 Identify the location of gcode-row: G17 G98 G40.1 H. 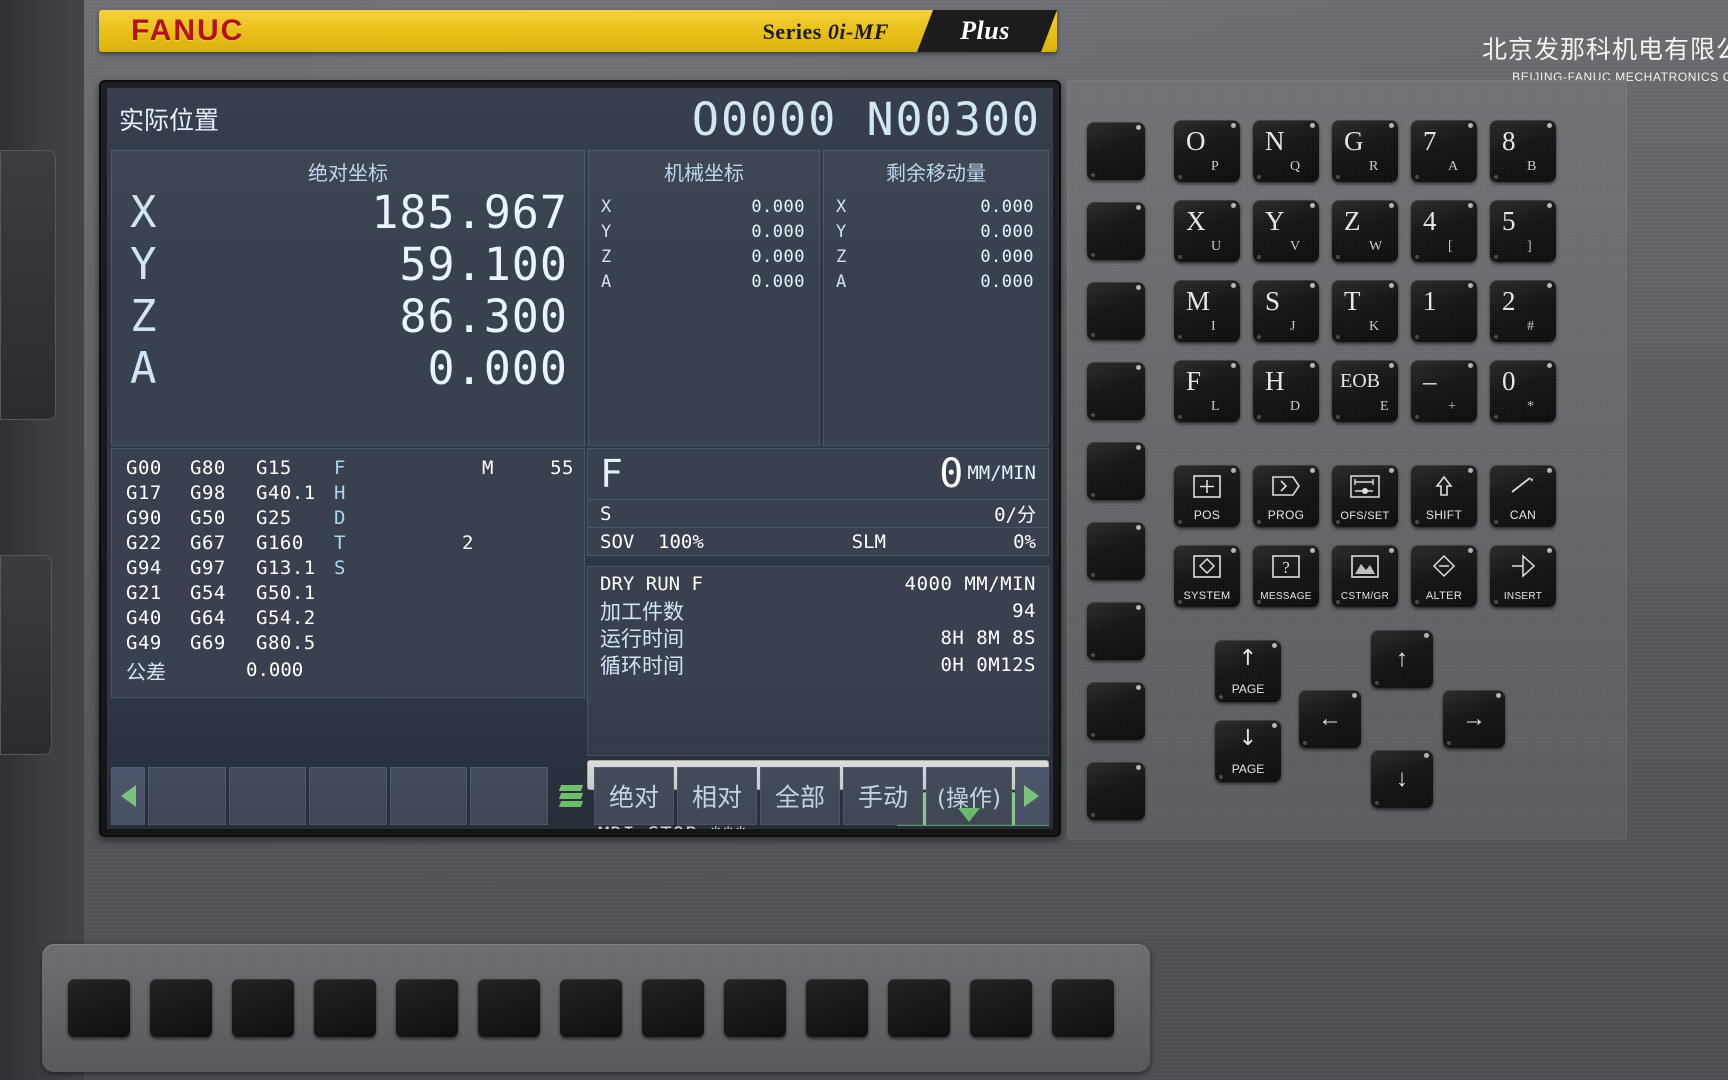
(350, 492).